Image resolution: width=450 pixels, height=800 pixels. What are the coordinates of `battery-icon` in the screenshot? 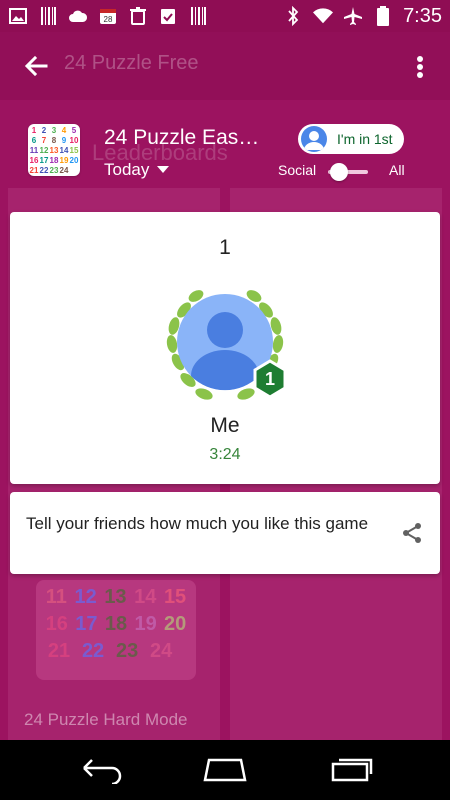 It's located at (383, 16).